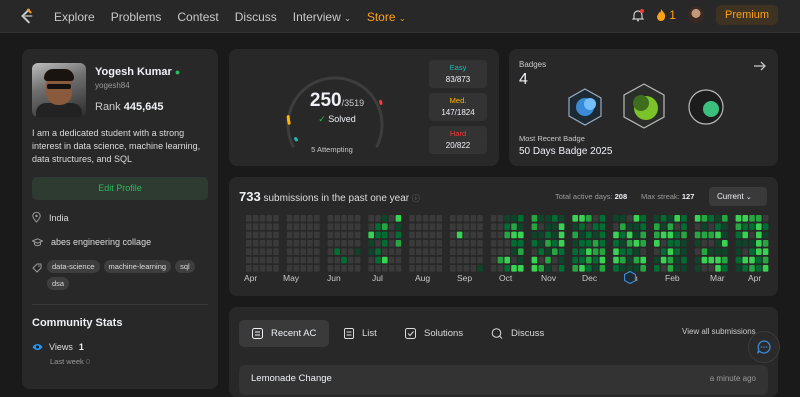  Describe the element at coordinates (58, 283) in the screenshot. I see `skill-tag: dsa` at that location.